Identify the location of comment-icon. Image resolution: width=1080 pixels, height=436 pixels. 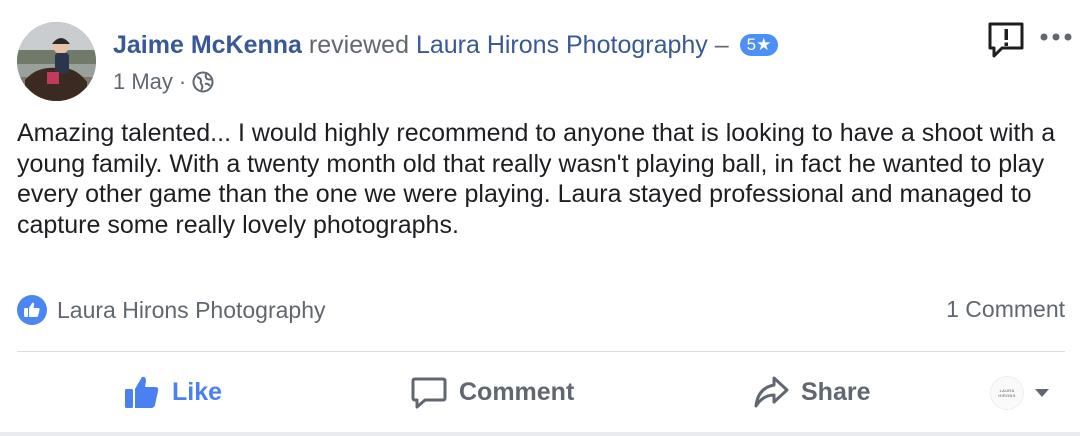
(429, 393).